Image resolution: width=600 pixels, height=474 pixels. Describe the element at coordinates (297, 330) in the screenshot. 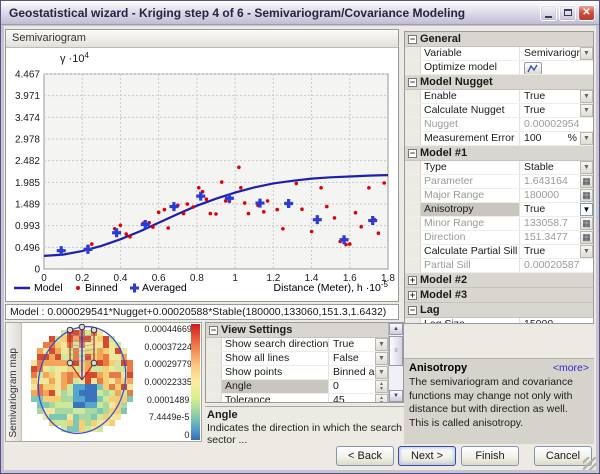

I see `section-header-view-settings: − View Settings` at that location.